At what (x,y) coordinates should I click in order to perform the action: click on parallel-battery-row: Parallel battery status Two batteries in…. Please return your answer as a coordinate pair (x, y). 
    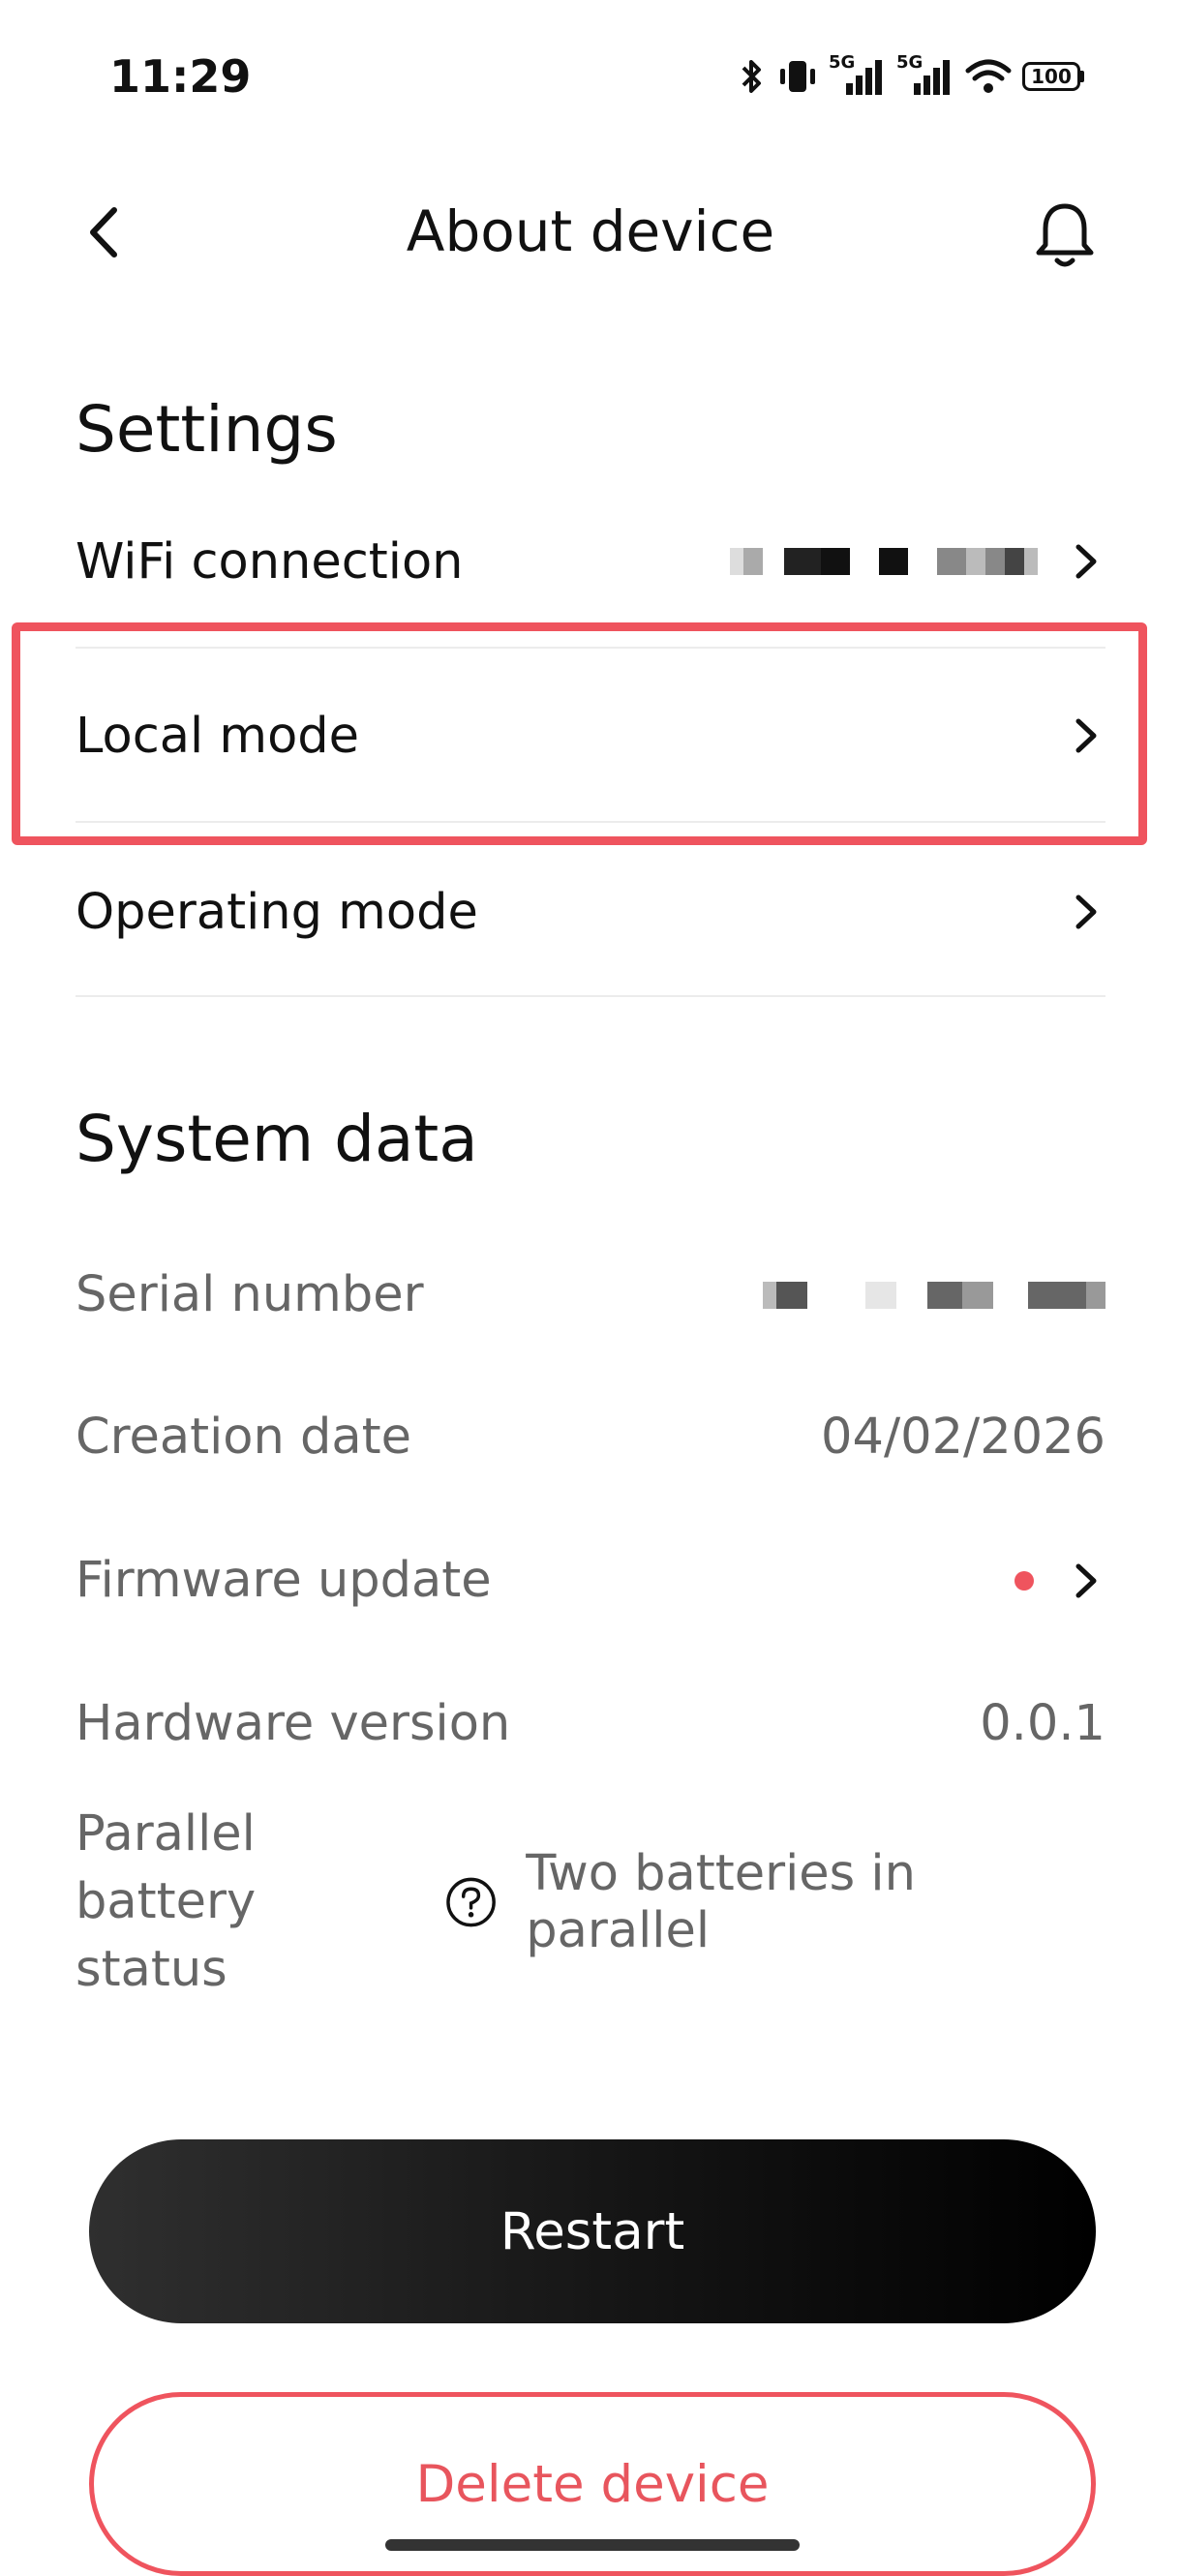
    Looking at the image, I should click on (590, 1901).